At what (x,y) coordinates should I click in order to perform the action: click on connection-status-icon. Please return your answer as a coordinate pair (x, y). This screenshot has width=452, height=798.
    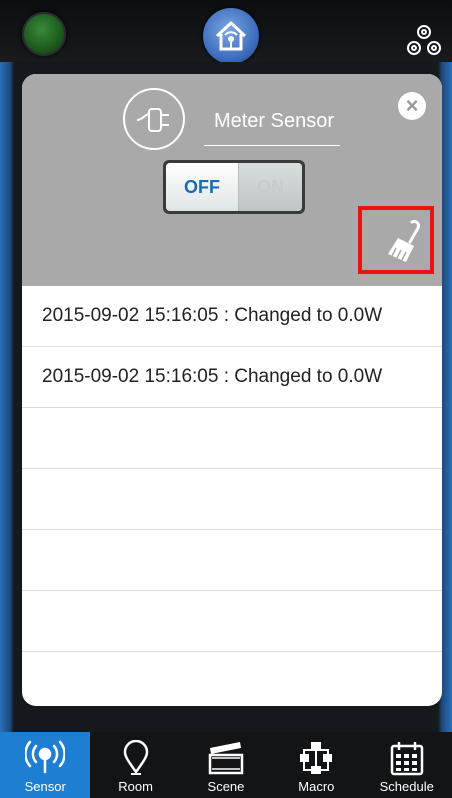
    Looking at the image, I should click on (44, 34).